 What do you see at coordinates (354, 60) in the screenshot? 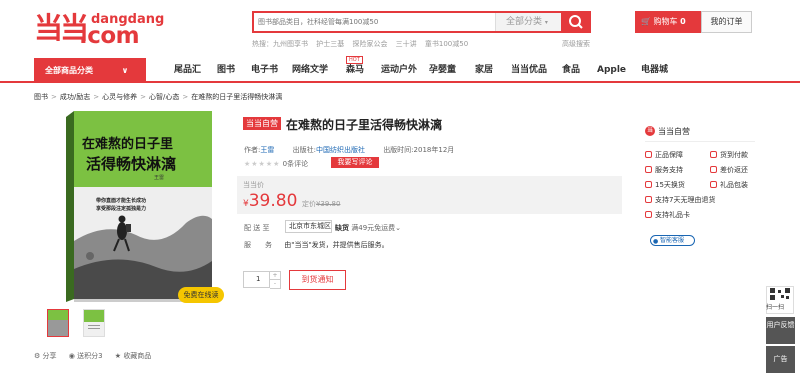
I see `hot-badge: HOT` at bounding box center [354, 60].